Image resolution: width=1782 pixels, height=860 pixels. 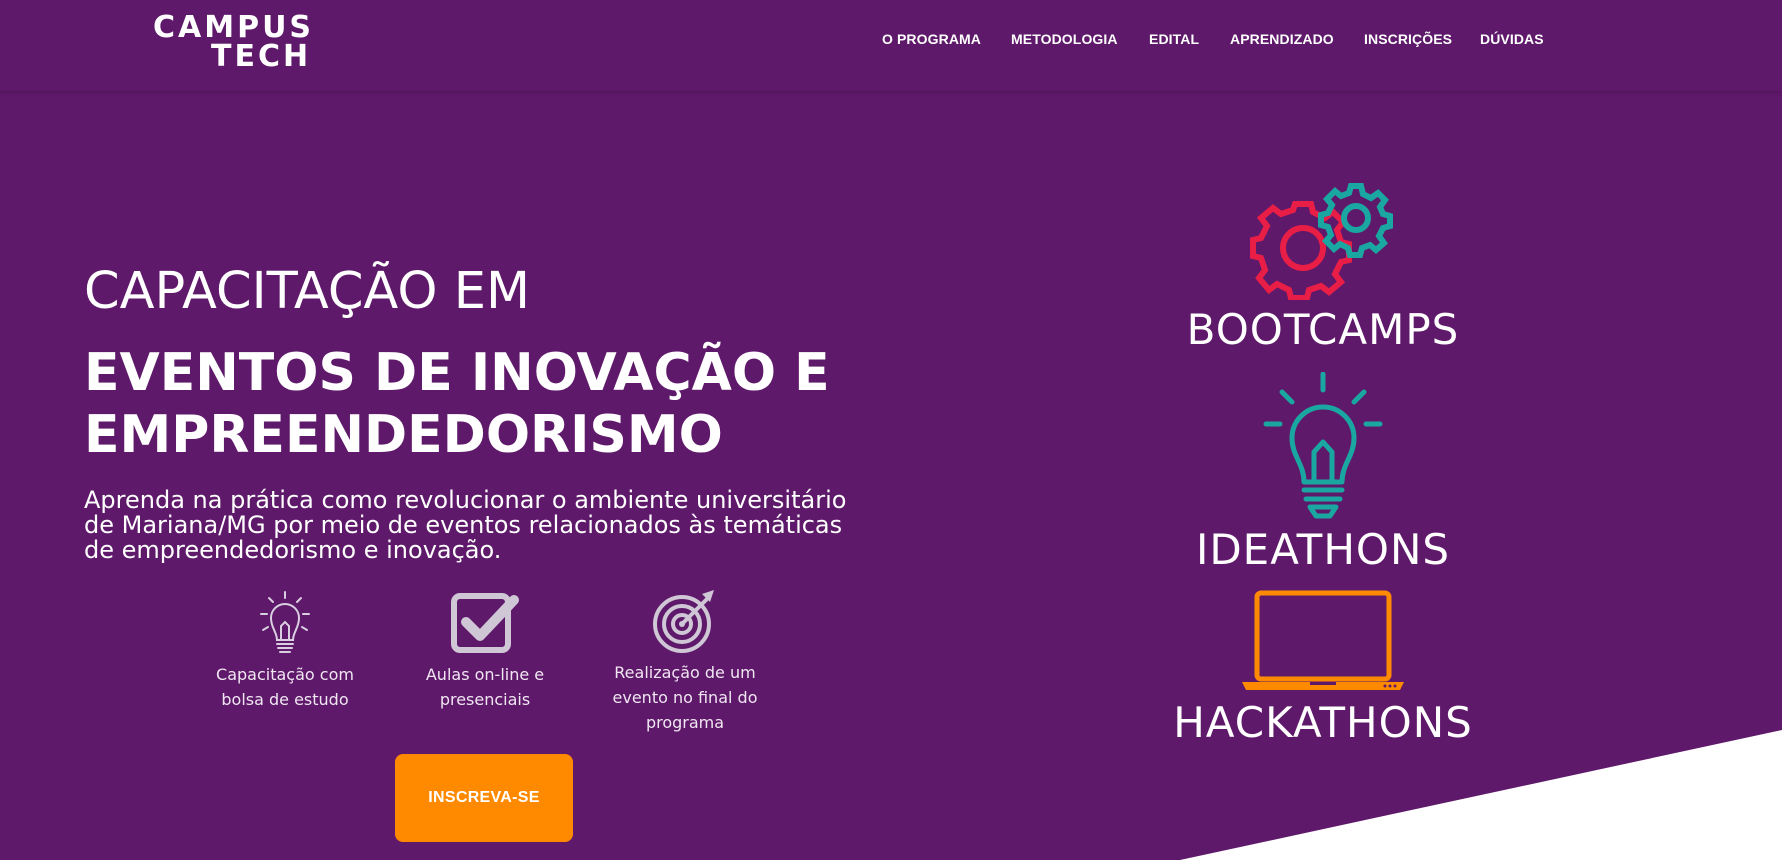 I want to click on feature-event-line1: Realização de um, so click(x=685, y=672).